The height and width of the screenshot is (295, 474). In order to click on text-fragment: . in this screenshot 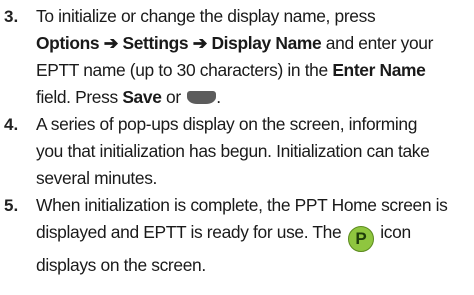, I will do `click(218, 97)`.